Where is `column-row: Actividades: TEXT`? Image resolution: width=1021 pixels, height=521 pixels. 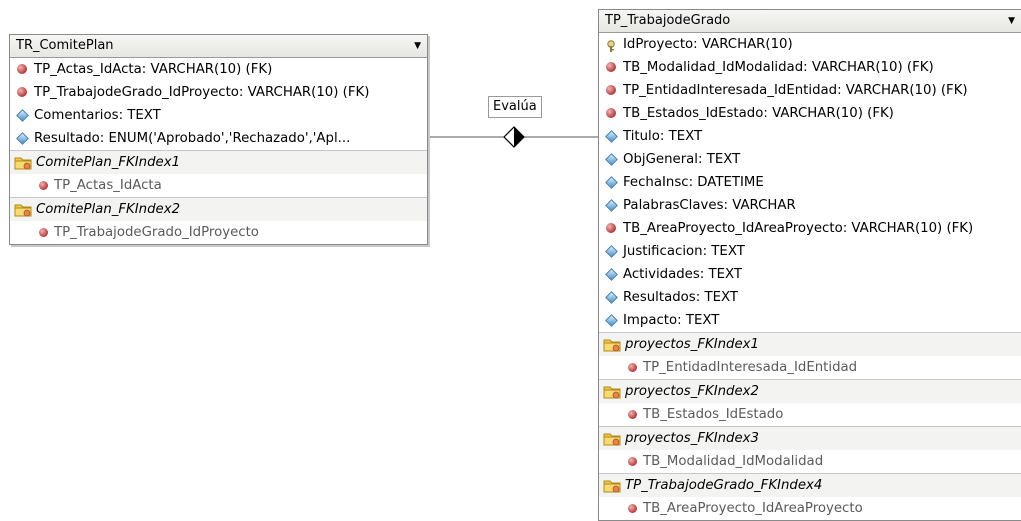 column-row: Actividades: TEXT is located at coordinates (810, 274).